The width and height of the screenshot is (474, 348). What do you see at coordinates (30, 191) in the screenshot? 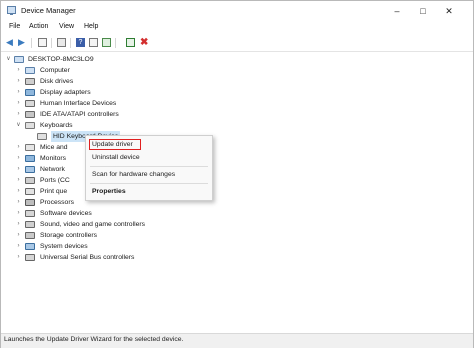
I see `printer-icon` at bounding box center [30, 191].